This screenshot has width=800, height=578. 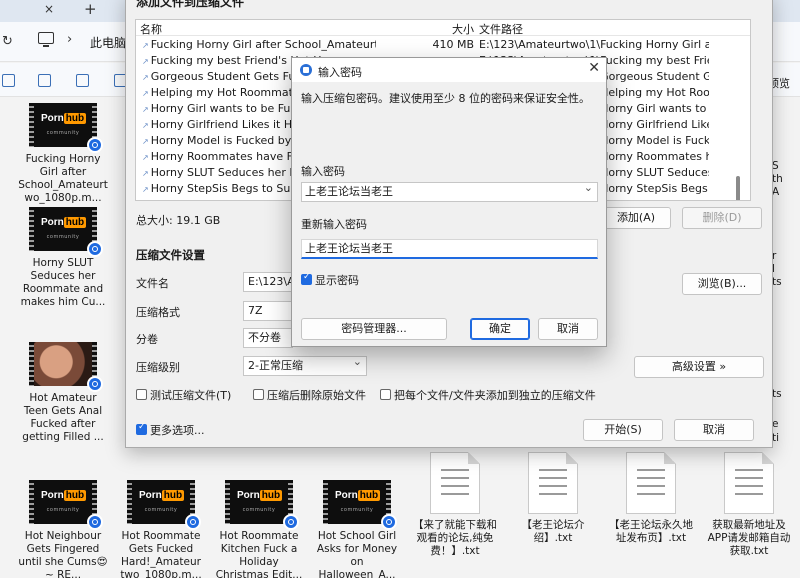 What do you see at coordinates (82, 80) in the screenshot?
I see `rename-icon` at bounding box center [82, 80].